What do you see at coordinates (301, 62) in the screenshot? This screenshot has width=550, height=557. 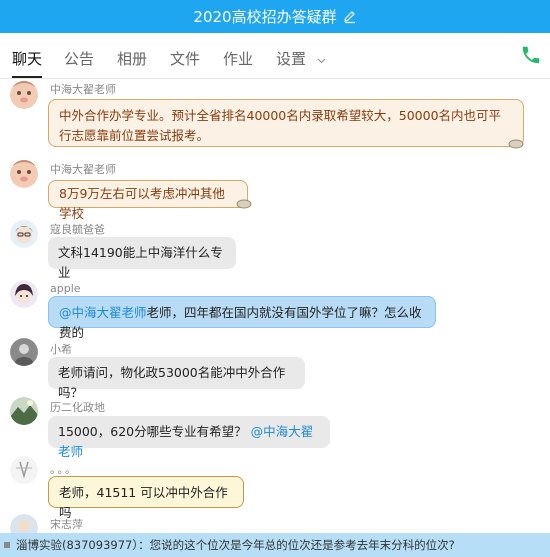 I see `tab-settings: 设置` at bounding box center [301, 62].